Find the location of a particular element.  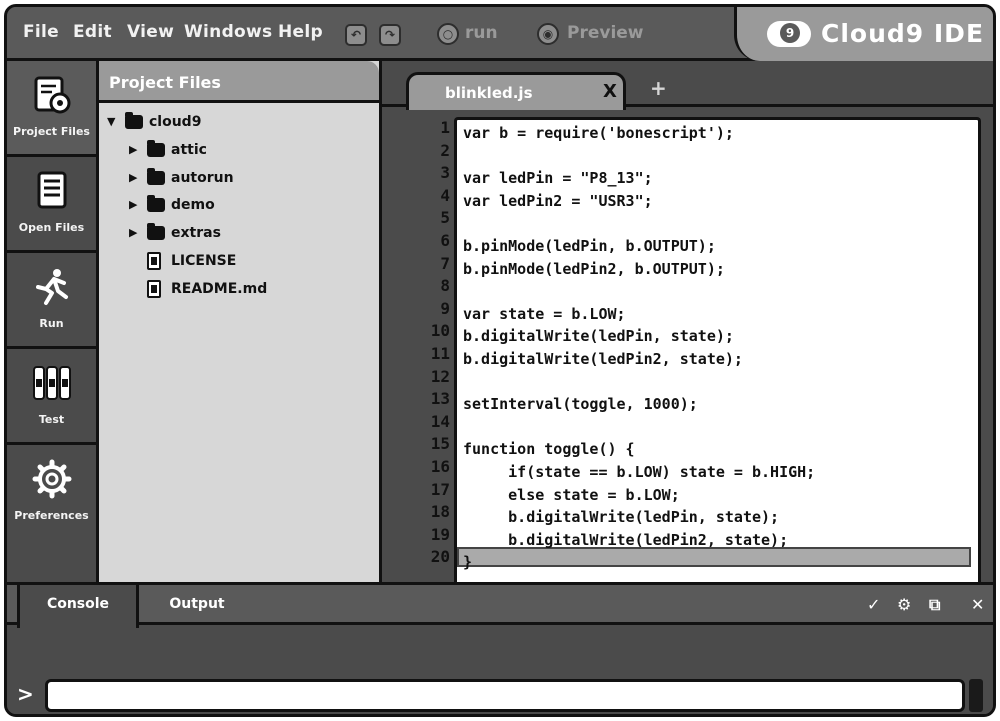

sidebar-item-run: Run is located at coordinates (51, 301).